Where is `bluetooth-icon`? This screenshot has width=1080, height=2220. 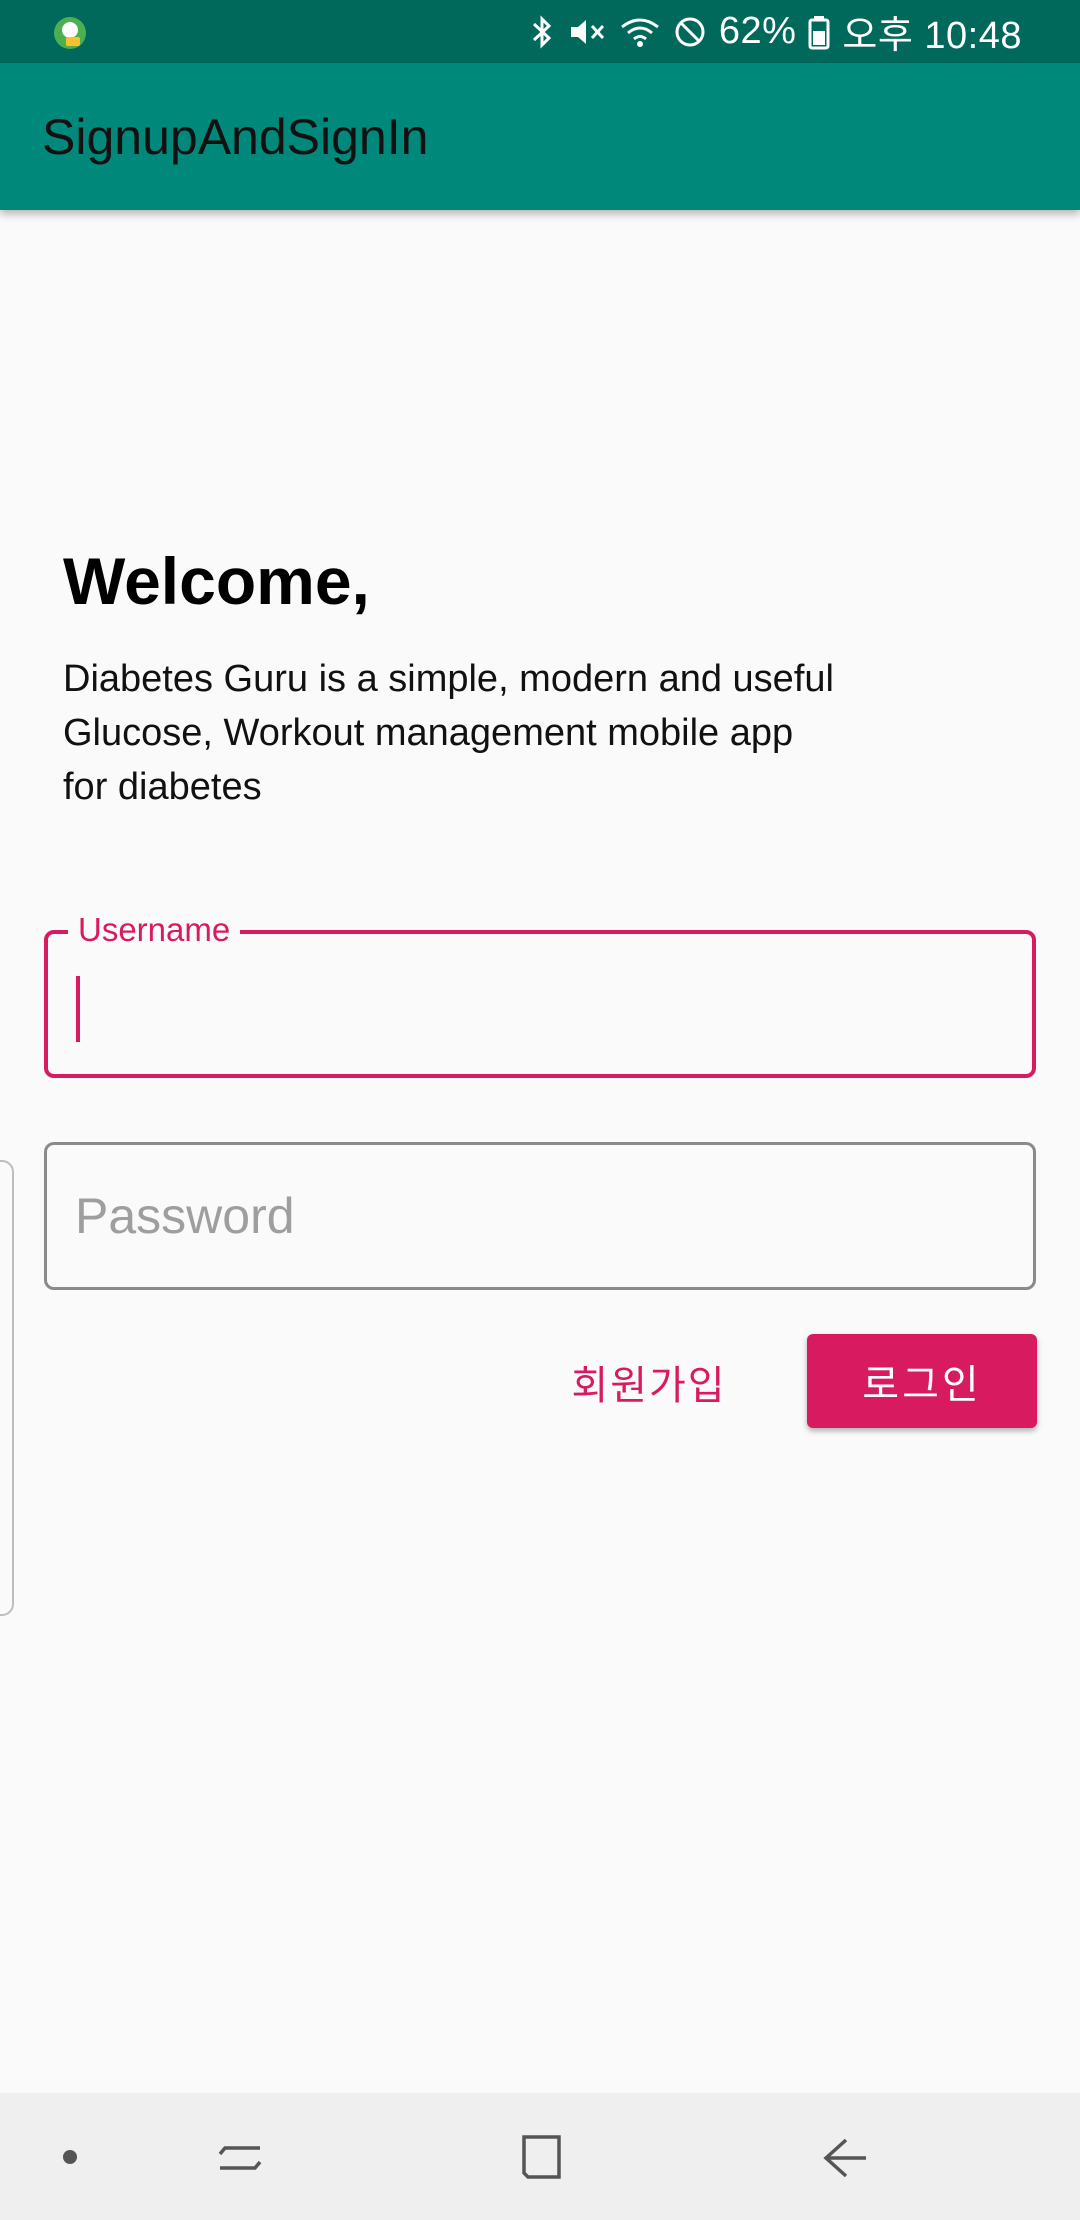
bluetooth-icon is located at coordinates (542, 31).